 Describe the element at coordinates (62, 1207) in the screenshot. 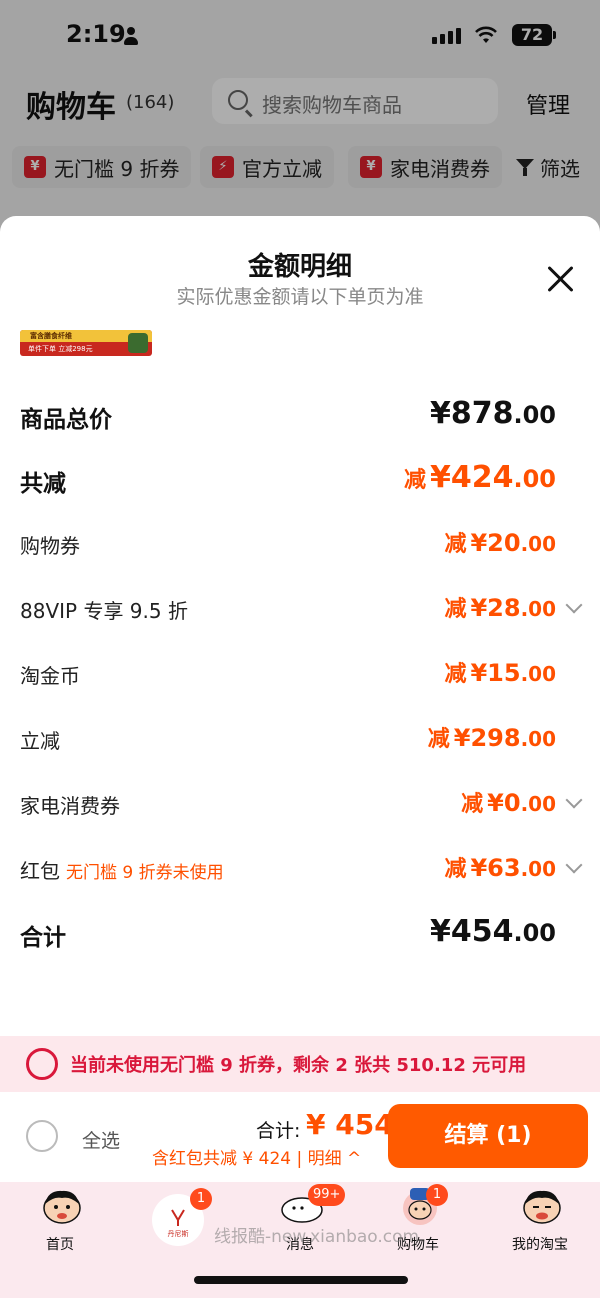

I see `home-avatar-icon` at that location.